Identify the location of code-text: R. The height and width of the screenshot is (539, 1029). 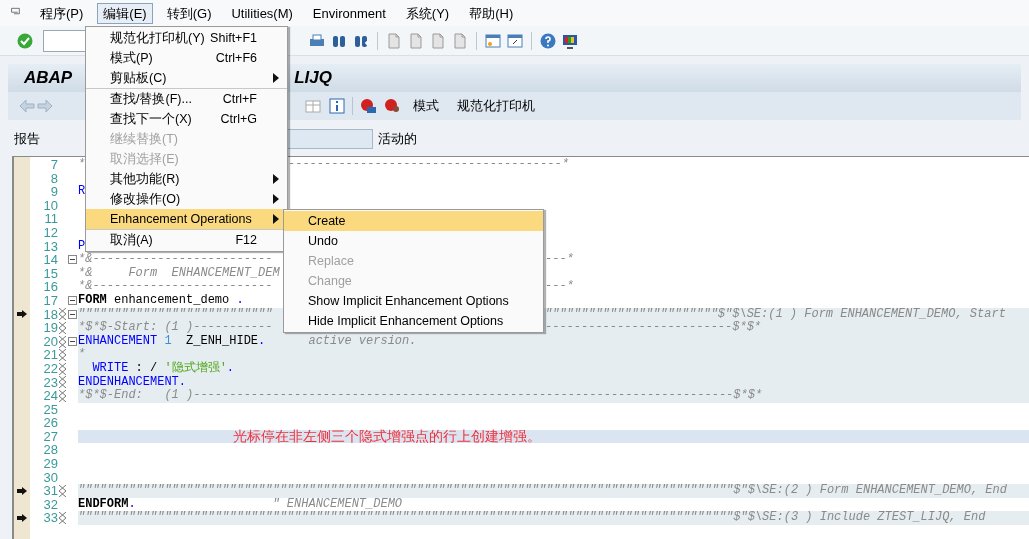
(82, 192).